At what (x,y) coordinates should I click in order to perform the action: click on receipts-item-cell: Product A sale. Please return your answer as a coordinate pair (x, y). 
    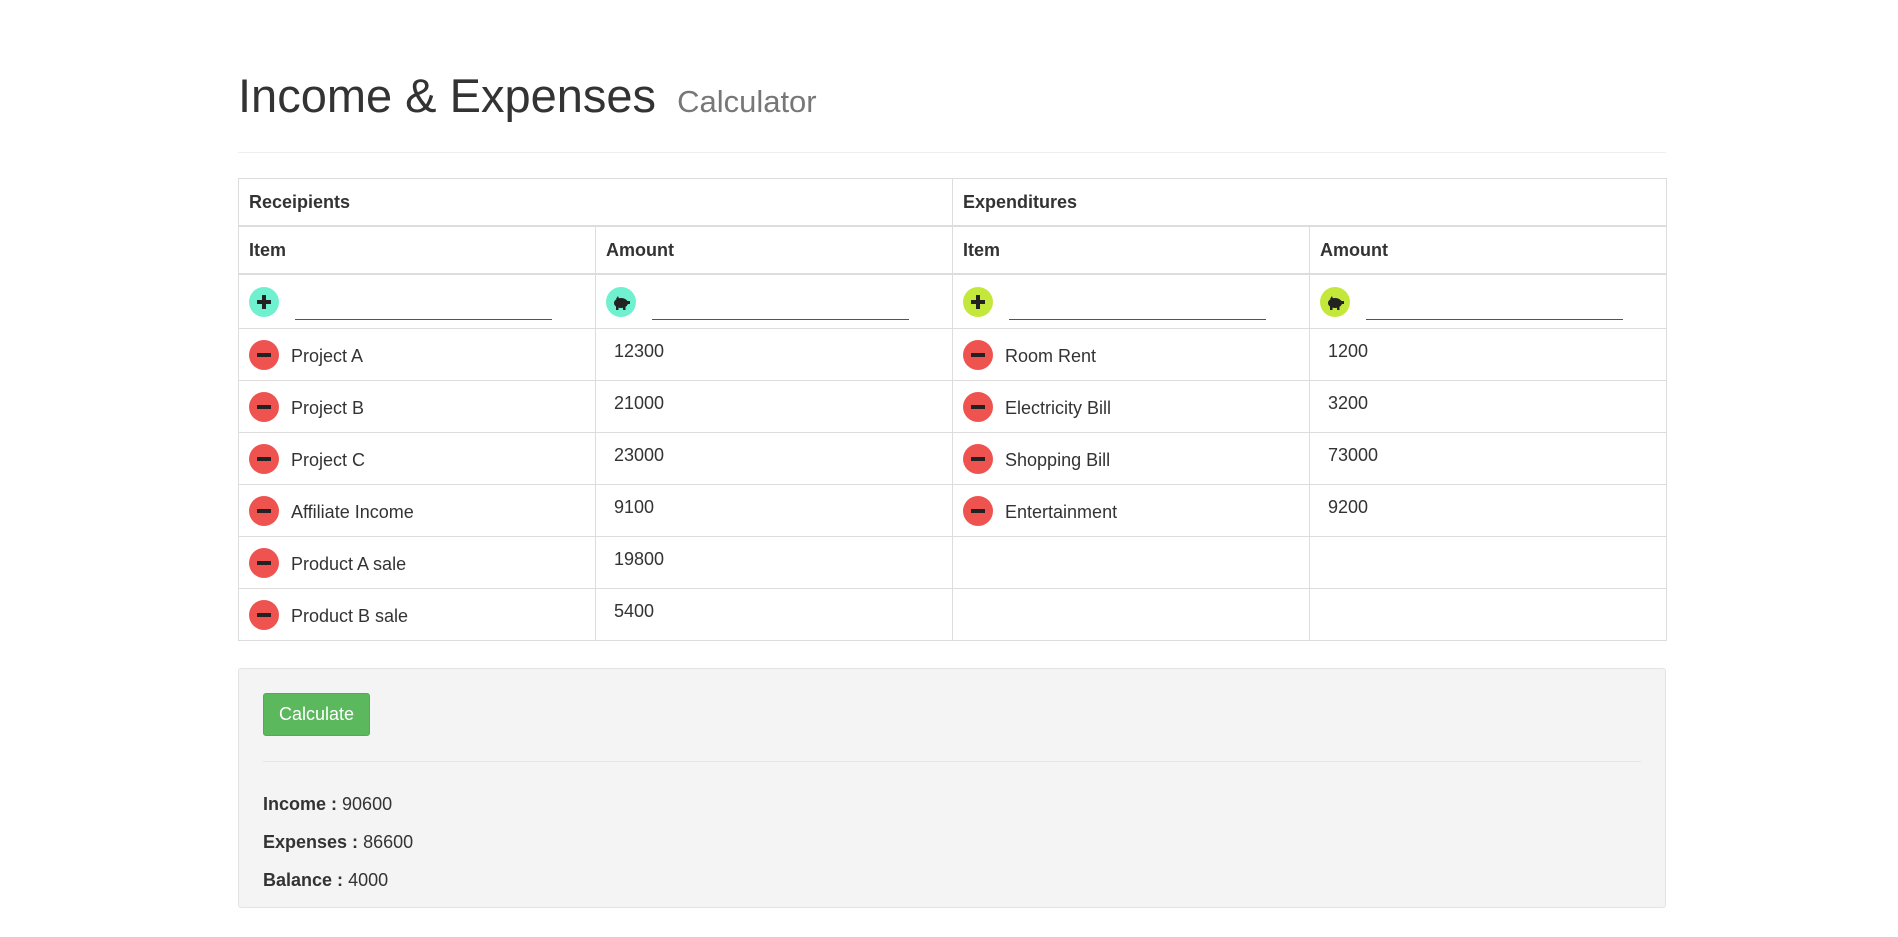
    Looking at the image, I should click on (417, 562).